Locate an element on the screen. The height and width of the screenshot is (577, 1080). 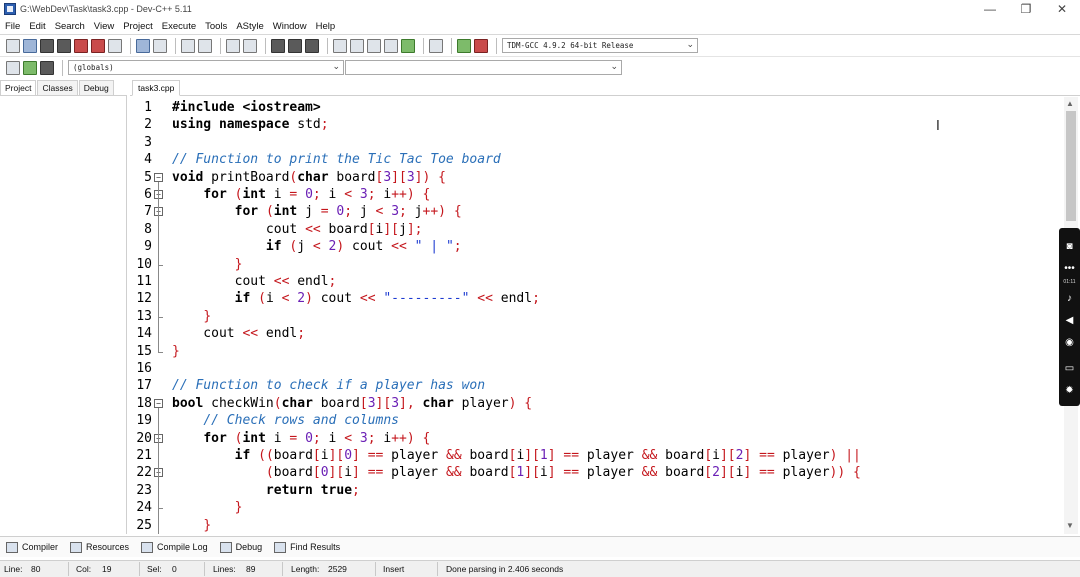
menu-astyle: AStyle is located at coordinates (249, 26).